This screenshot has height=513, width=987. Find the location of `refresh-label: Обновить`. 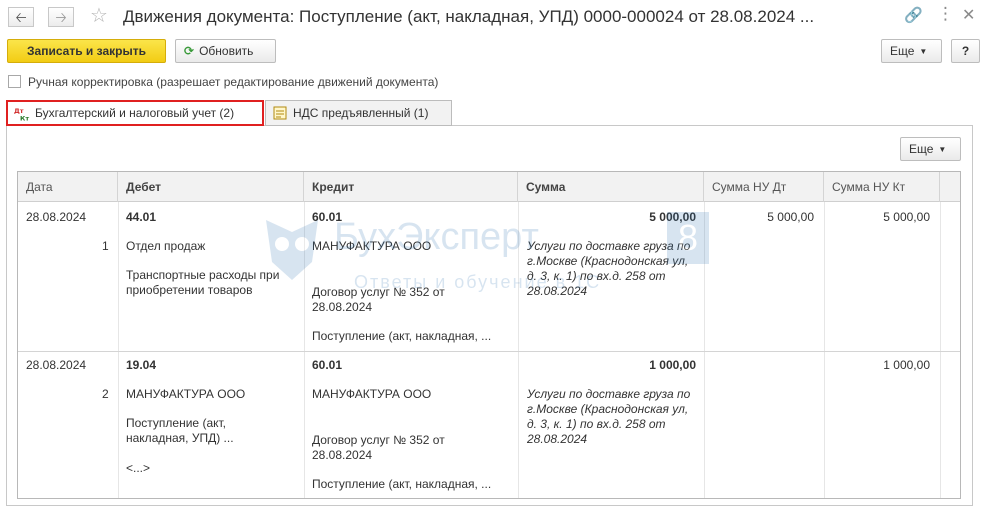

refresh-label: Обновить is located at coordinates (226, 51).